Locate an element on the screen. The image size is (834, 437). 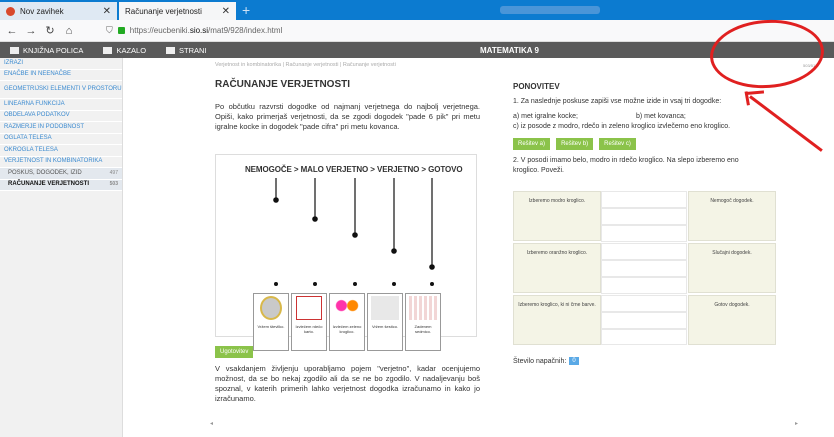
page-number: 497 is located at coordinates (113, 172).